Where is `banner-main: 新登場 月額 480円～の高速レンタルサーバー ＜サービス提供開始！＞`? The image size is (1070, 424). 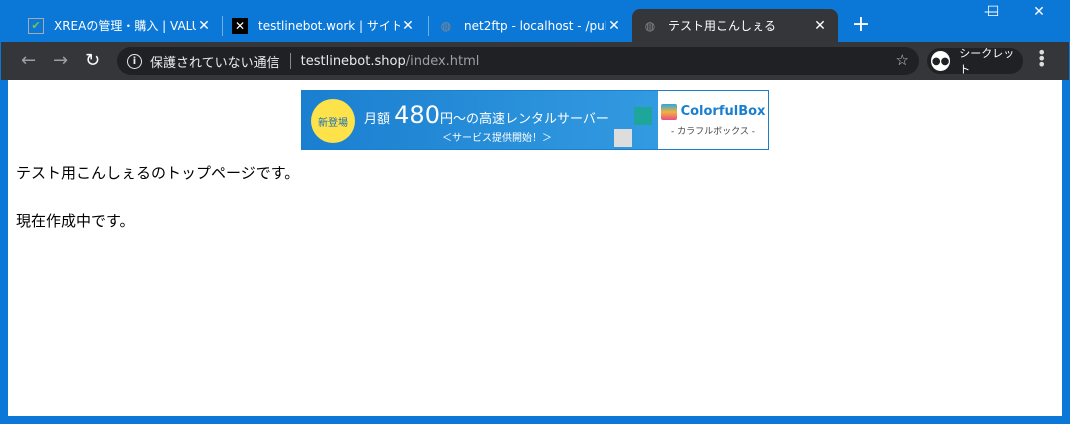
banner-main: 新登場 月額 480円～の高速レンタルサーバー ＜サービス提供開始！＞ is located at coordinates (480, 120).